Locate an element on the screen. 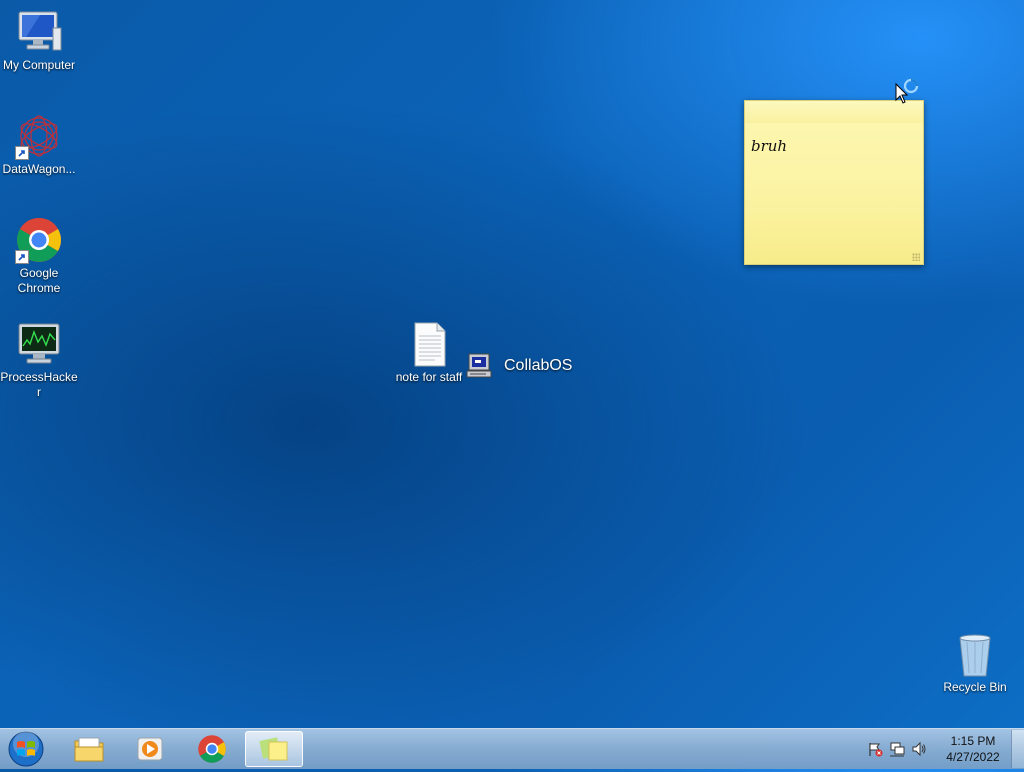  collabos-text: CollabOS is located at coordinates (538, 365).